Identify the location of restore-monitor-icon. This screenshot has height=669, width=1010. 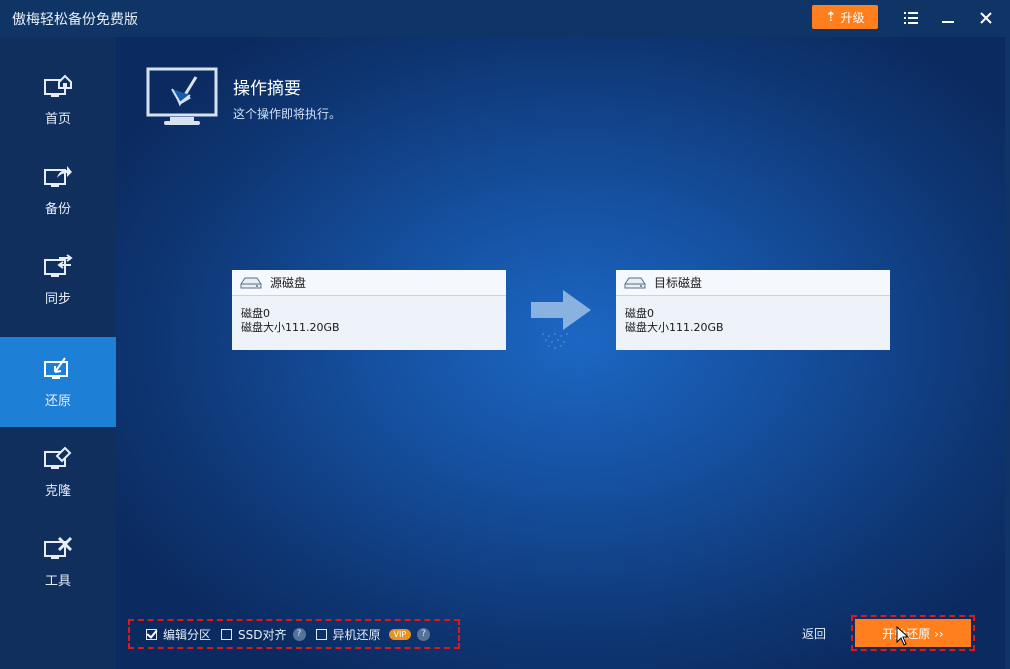
(56, 367).